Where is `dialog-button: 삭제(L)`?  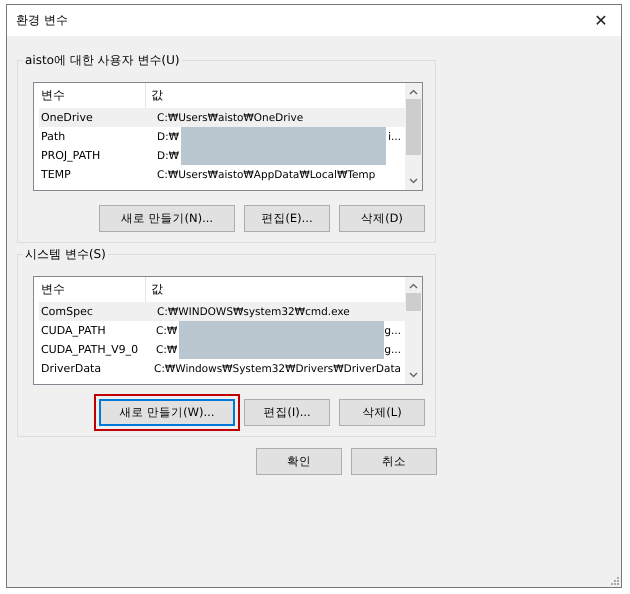
dialog-button: 삭제(L) is located at coordinates (382, 412).